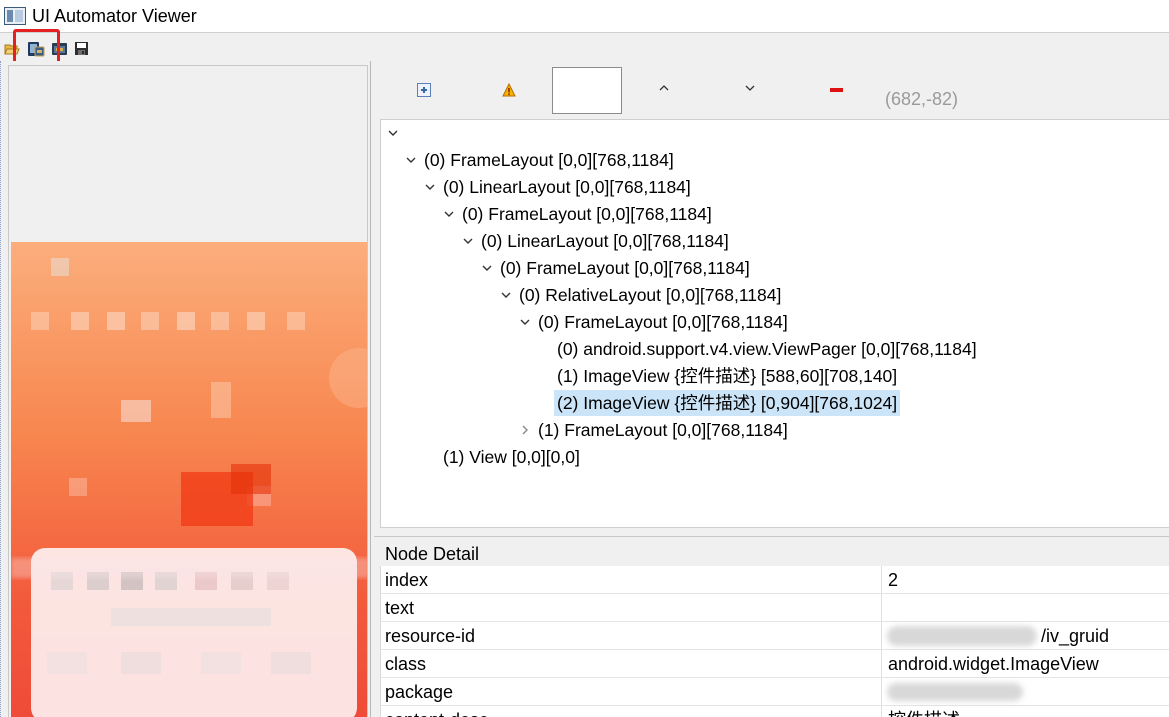  I want to click on previous-arrow-icon, so click(664, 88).